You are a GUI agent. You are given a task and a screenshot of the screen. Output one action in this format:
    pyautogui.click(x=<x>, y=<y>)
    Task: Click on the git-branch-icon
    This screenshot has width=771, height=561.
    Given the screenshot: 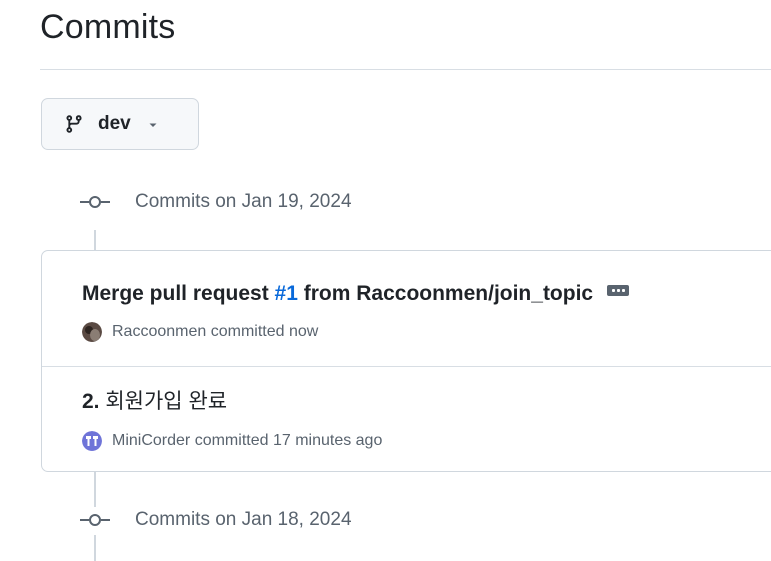 What is the action you would take?
    pyautogui.click(x=74, y=124)
    